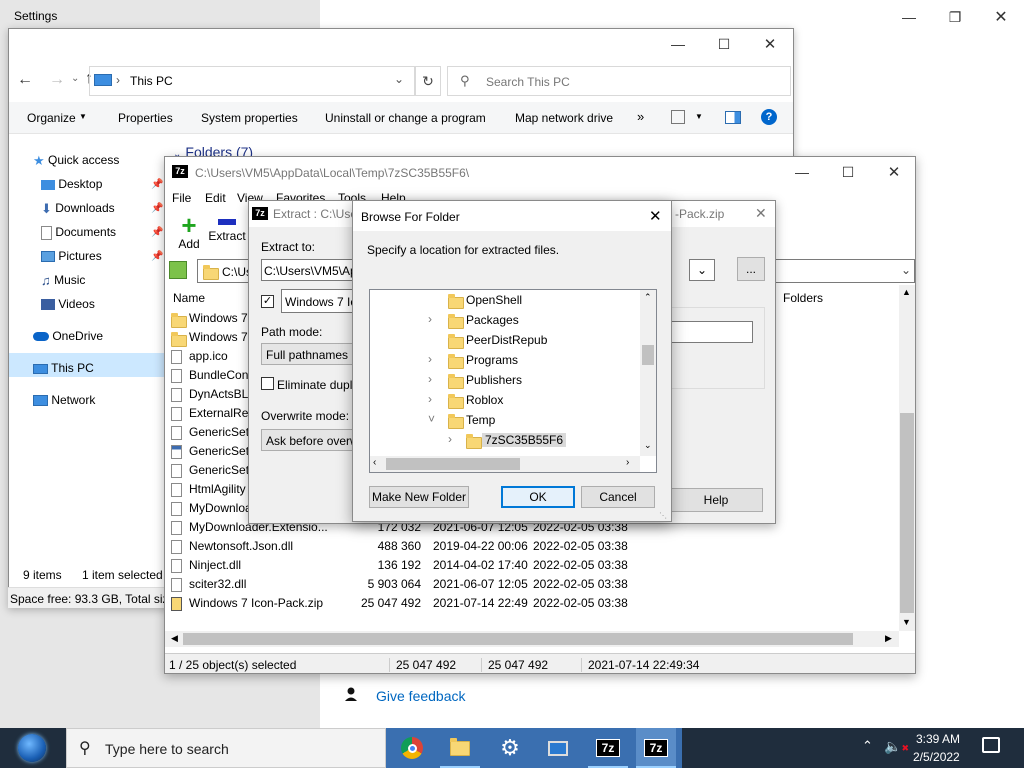 Image resolution: width=1024 pixels, height=768 pixels. What do you see at coordinates (309, 354) in the screenshot?
I see `path-mode-select: Full pathnames` at bounding box center [309, 354].